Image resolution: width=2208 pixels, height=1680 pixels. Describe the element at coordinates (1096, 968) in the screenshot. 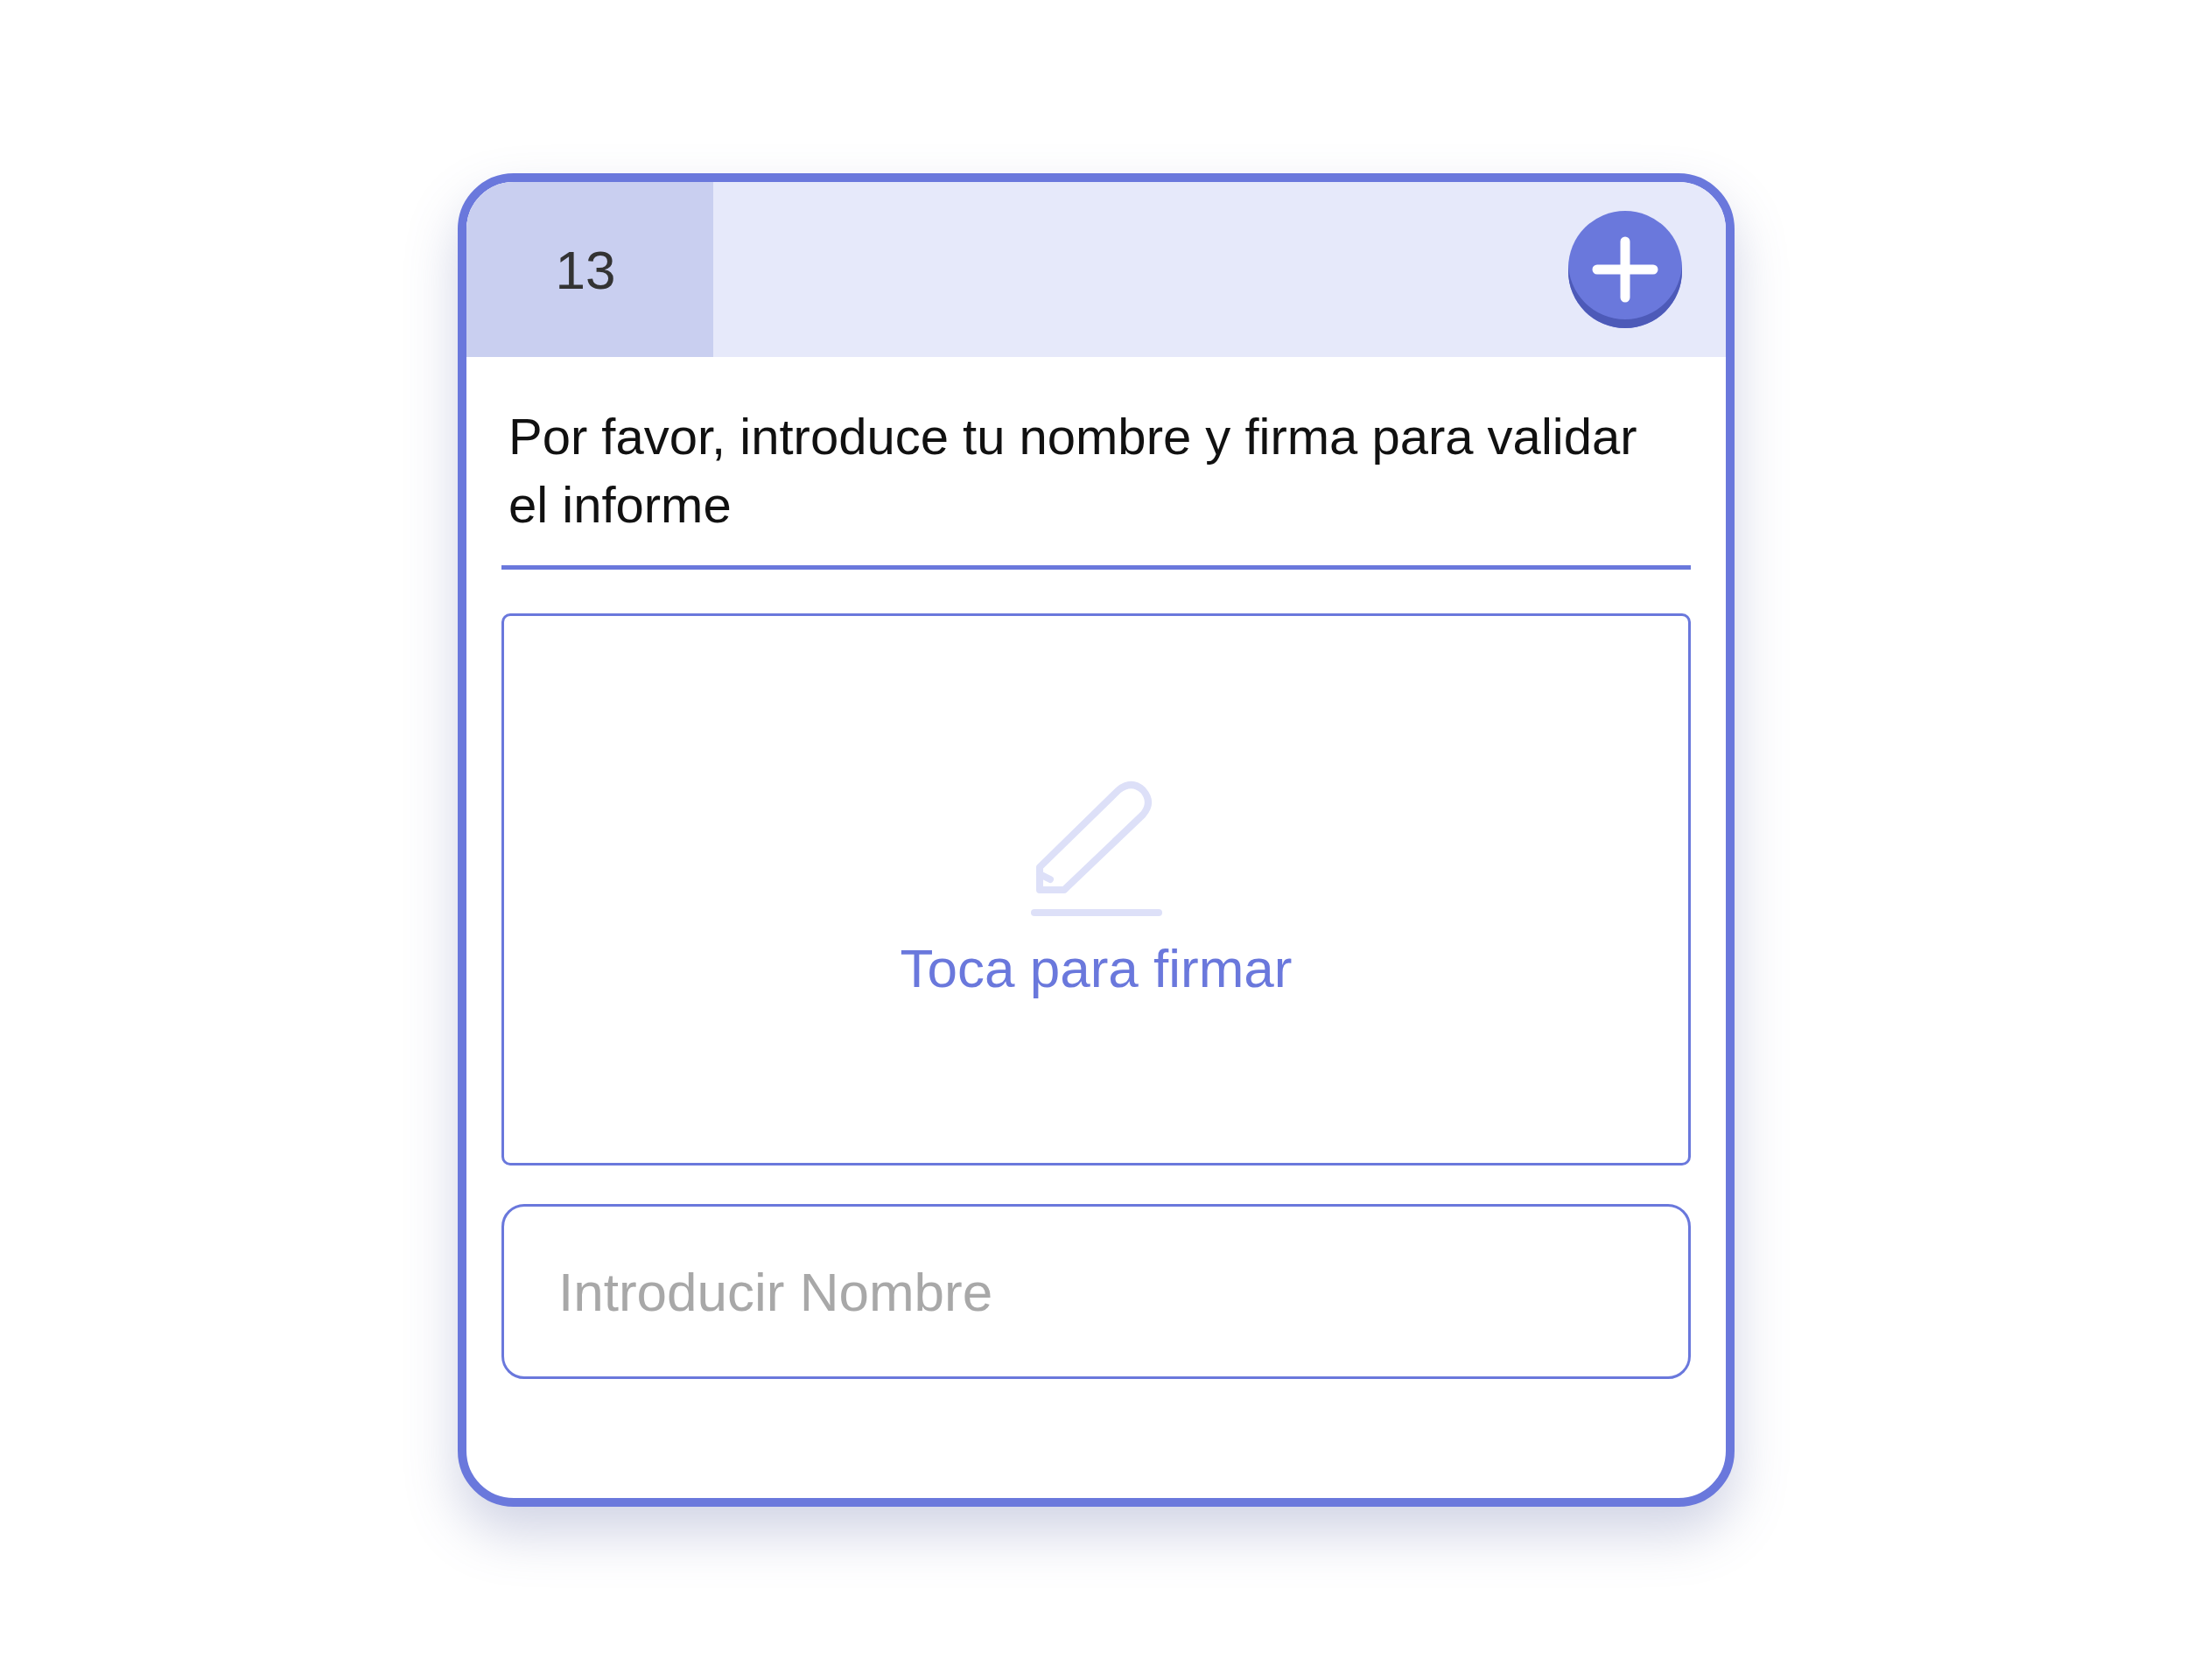

I see `signature-prompt: Toca para firmar` at that location.